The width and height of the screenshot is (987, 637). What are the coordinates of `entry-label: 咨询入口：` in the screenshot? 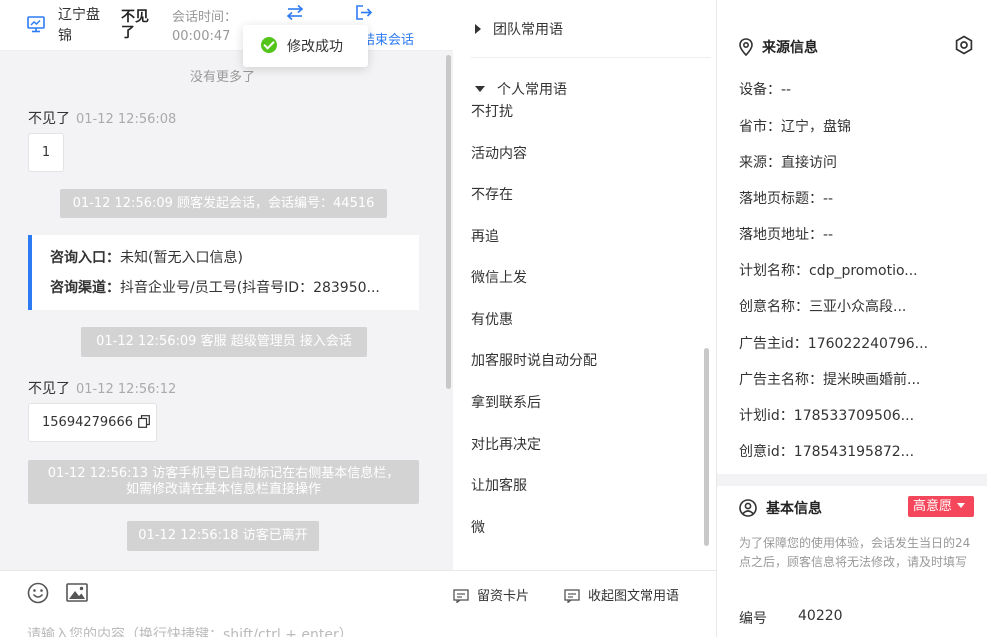 It's located at (85, 258).